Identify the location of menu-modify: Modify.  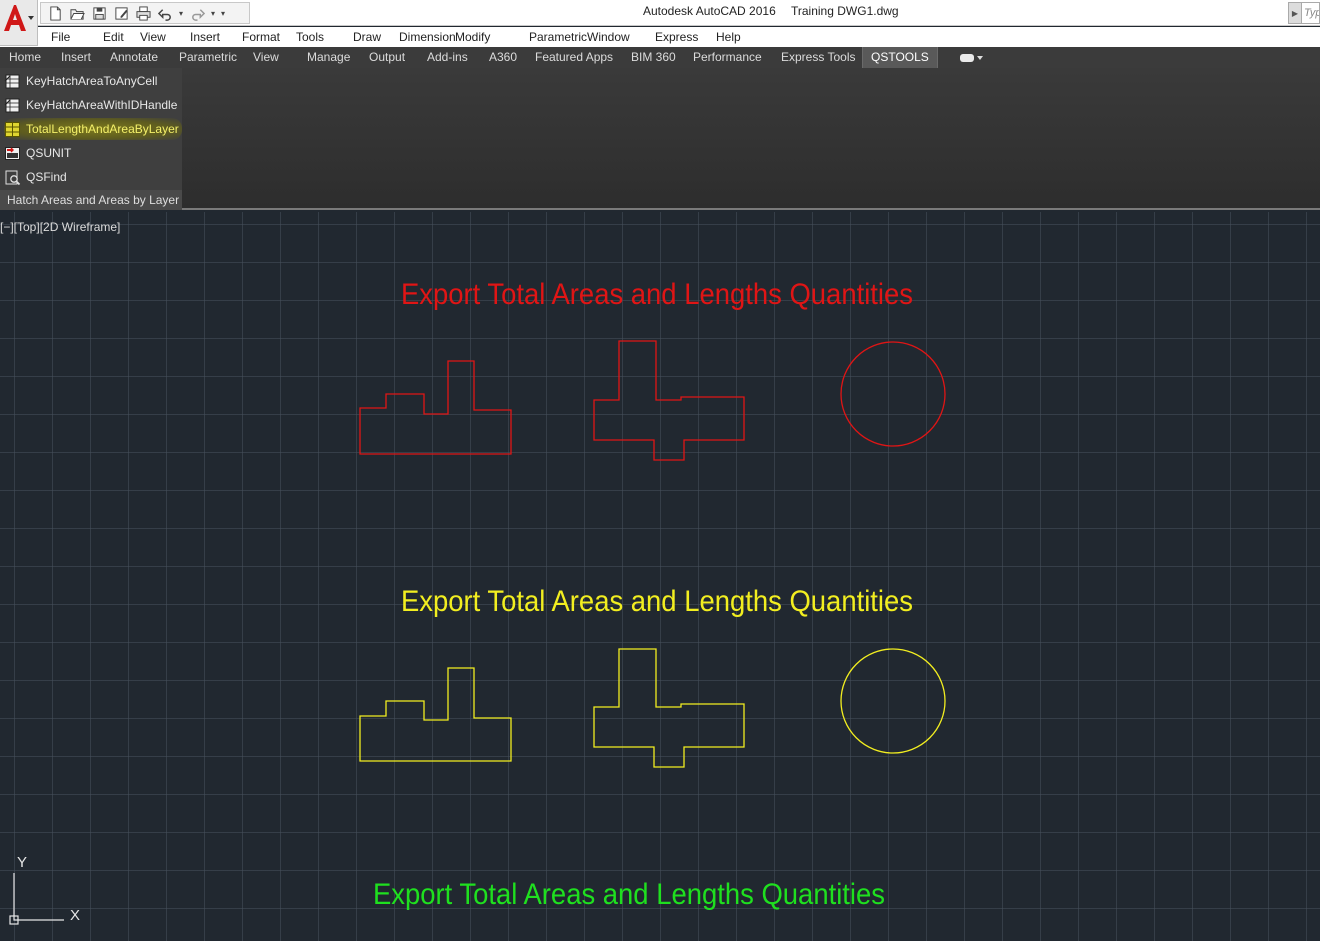
(492, 37).